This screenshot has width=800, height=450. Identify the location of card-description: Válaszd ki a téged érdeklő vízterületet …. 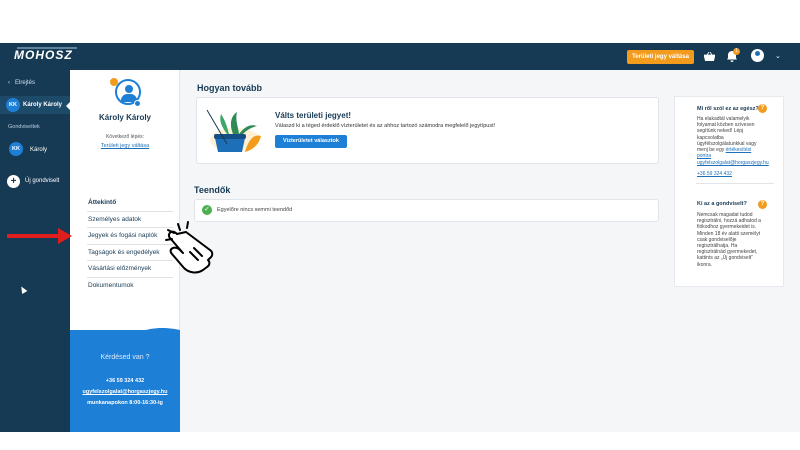
(385, 126).